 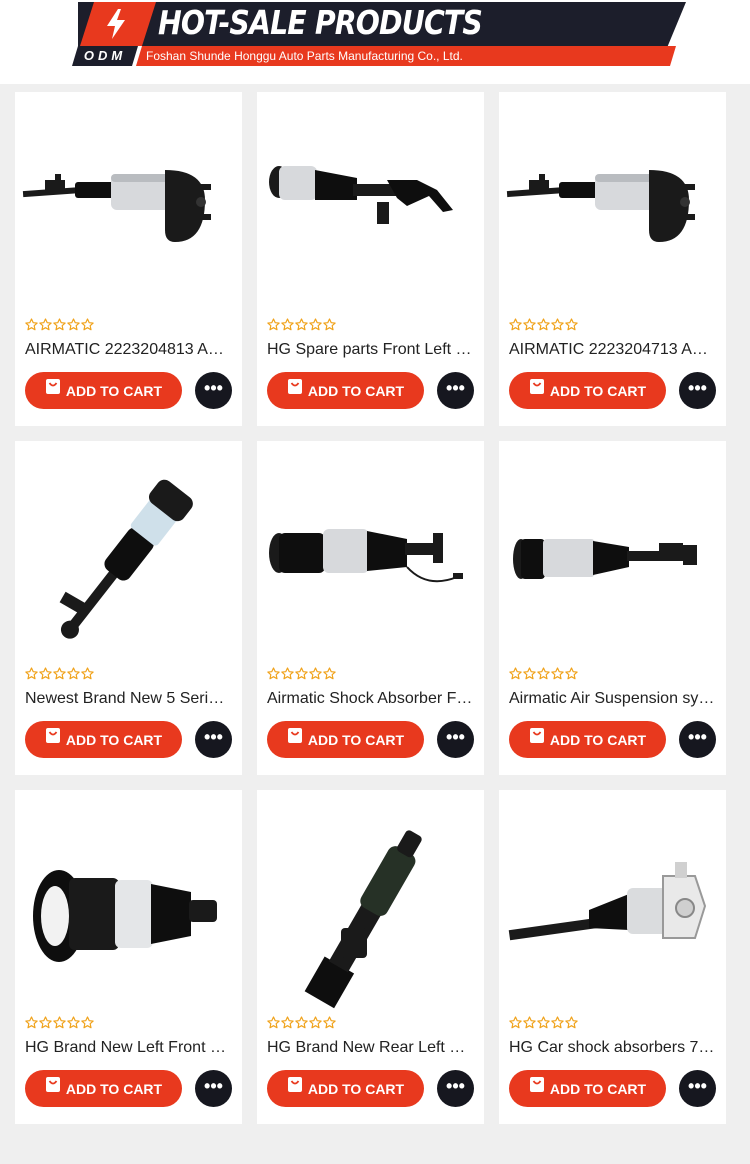 I want to click on product-card: HG Brand New Rear Left … ADD TO CART •••, so click(x=370, y=957).